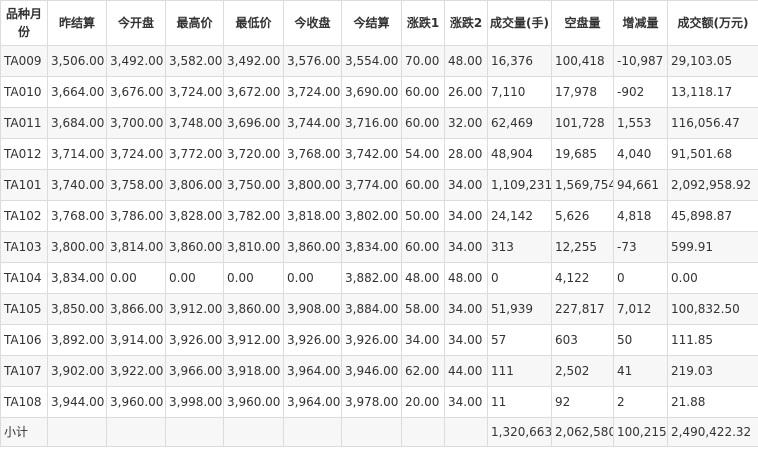 The image size is (758, 449). Describe the element at coordinates (640, 371) in the screenshot. I see `cell-oi-change: 41` at that location.